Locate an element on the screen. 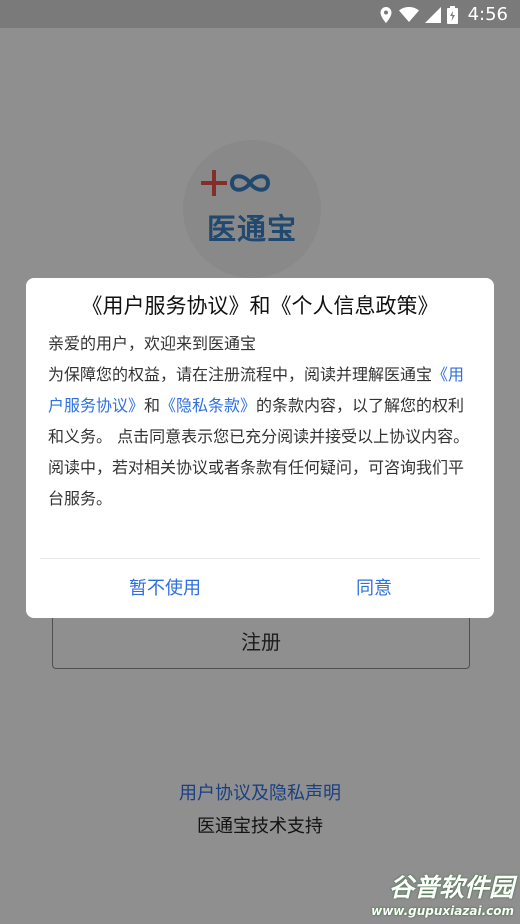 This screenshot has height=924, width=520. watermark-url: www.gupuxiazai.com is located at coordinates (442, 911).